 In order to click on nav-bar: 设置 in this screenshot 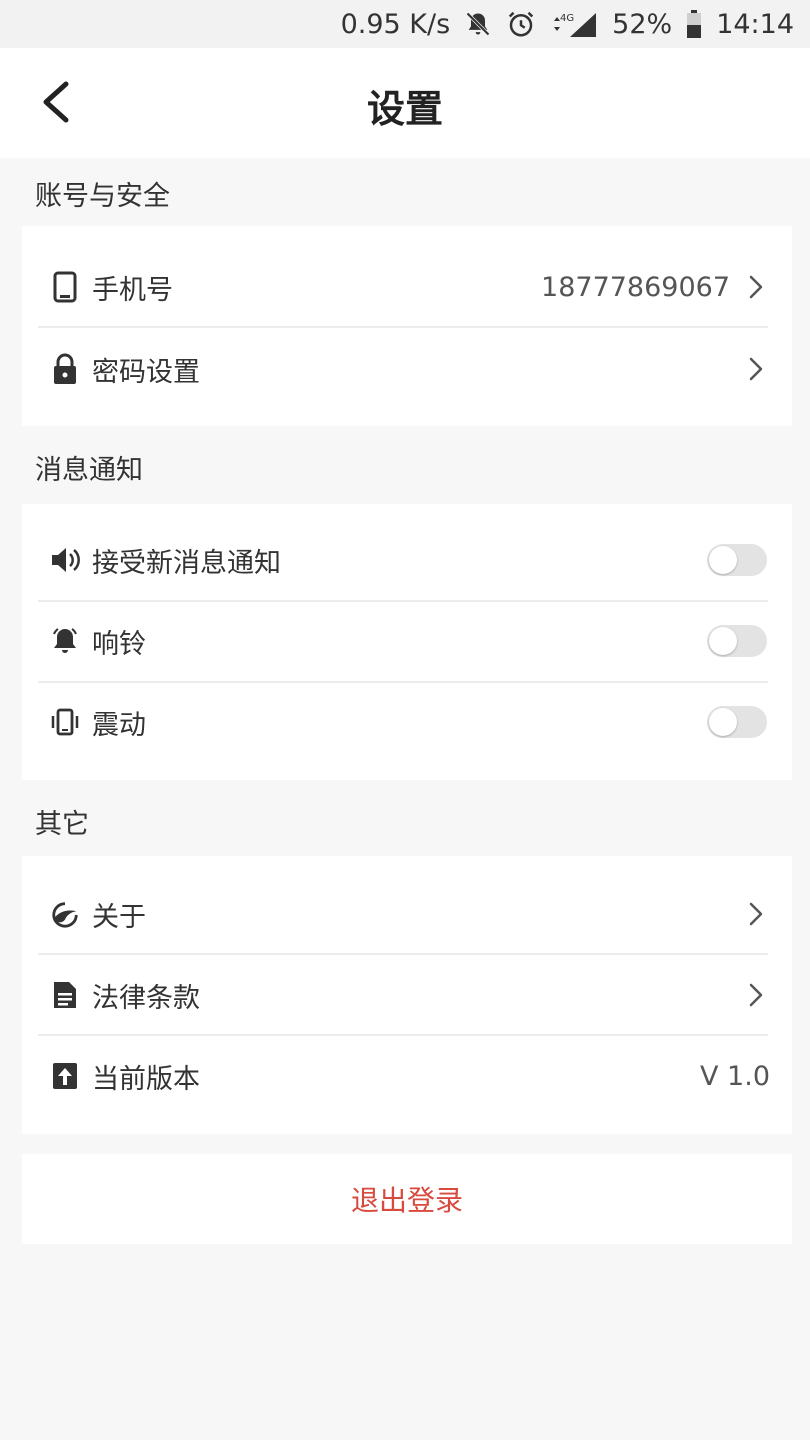, I will do `click(405, 103)`.